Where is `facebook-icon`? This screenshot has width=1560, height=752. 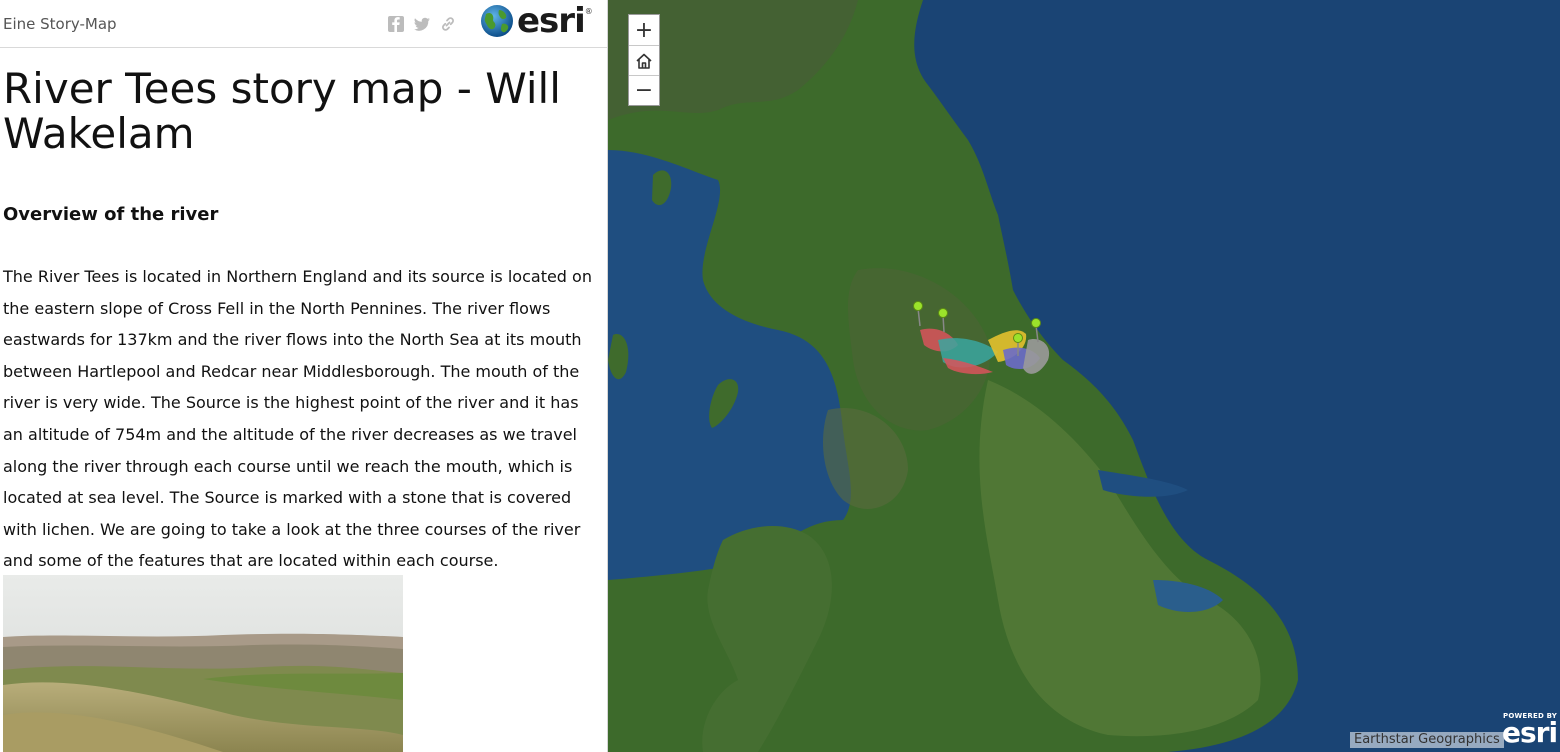 facebook-icon is located at coordinates (396, 24).